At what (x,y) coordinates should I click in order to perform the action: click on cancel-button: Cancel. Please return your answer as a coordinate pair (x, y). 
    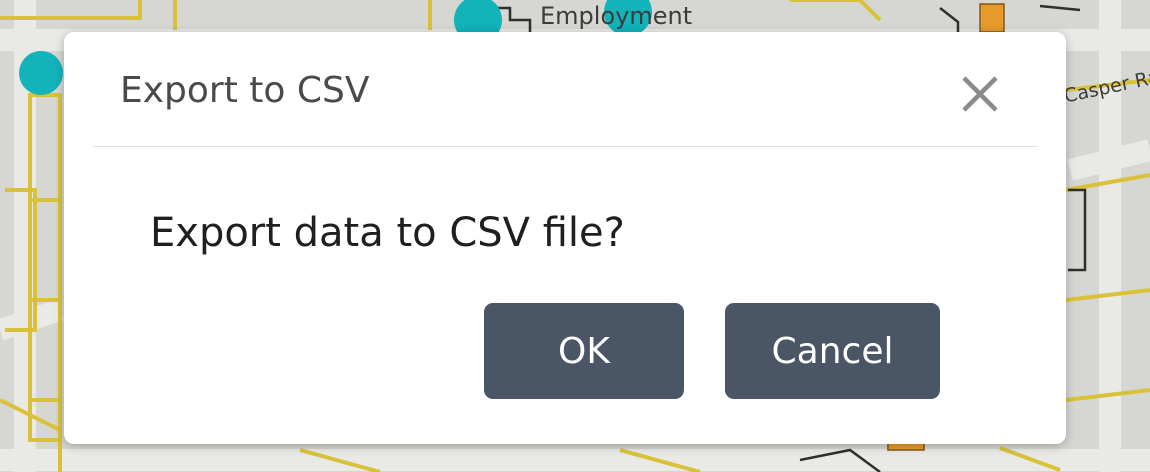
    Looking at the image, I should click on (832, 351).